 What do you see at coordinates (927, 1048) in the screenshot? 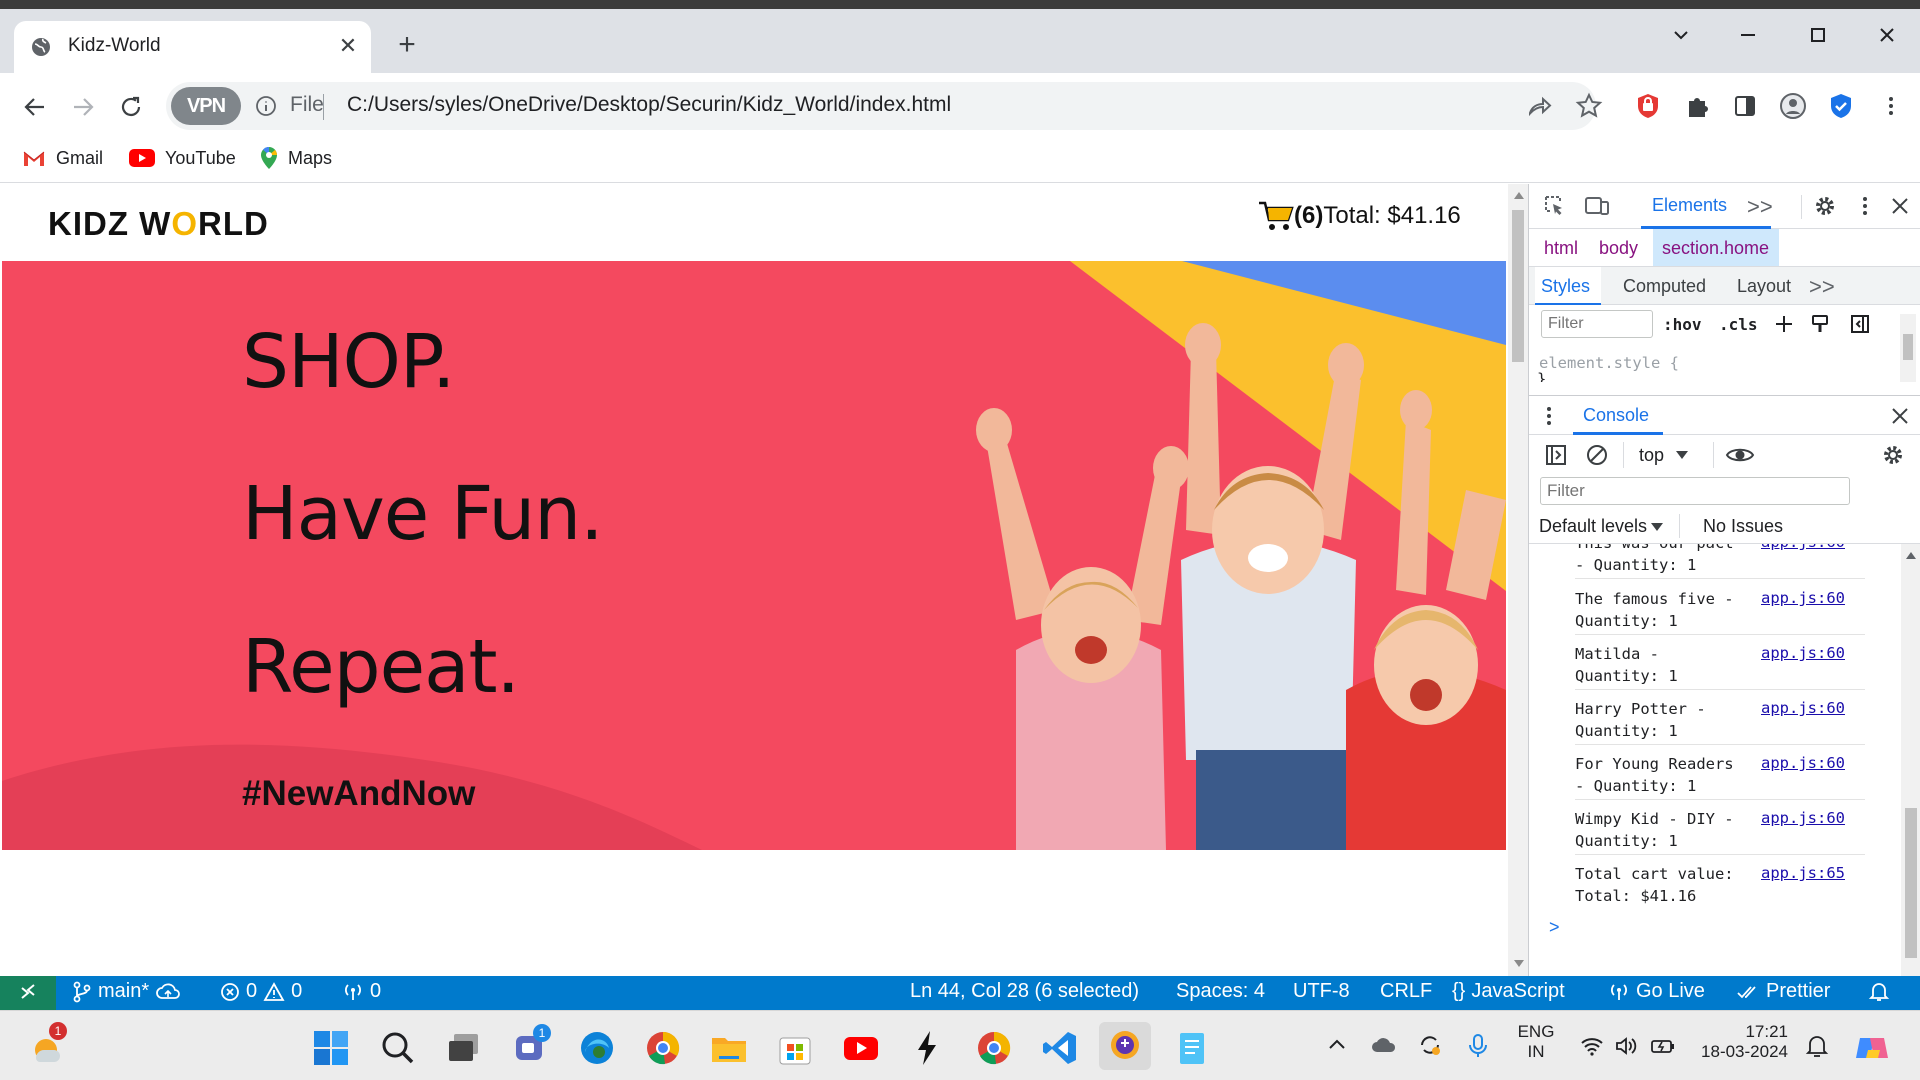
I see `bolt-app-icon` at bounding box center [927, 1048].